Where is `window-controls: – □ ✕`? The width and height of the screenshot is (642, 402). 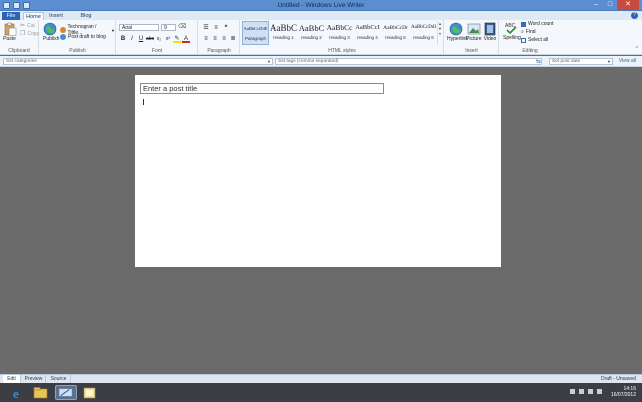 window-controls: – □ ✕ is located at coordinates (614, 5).